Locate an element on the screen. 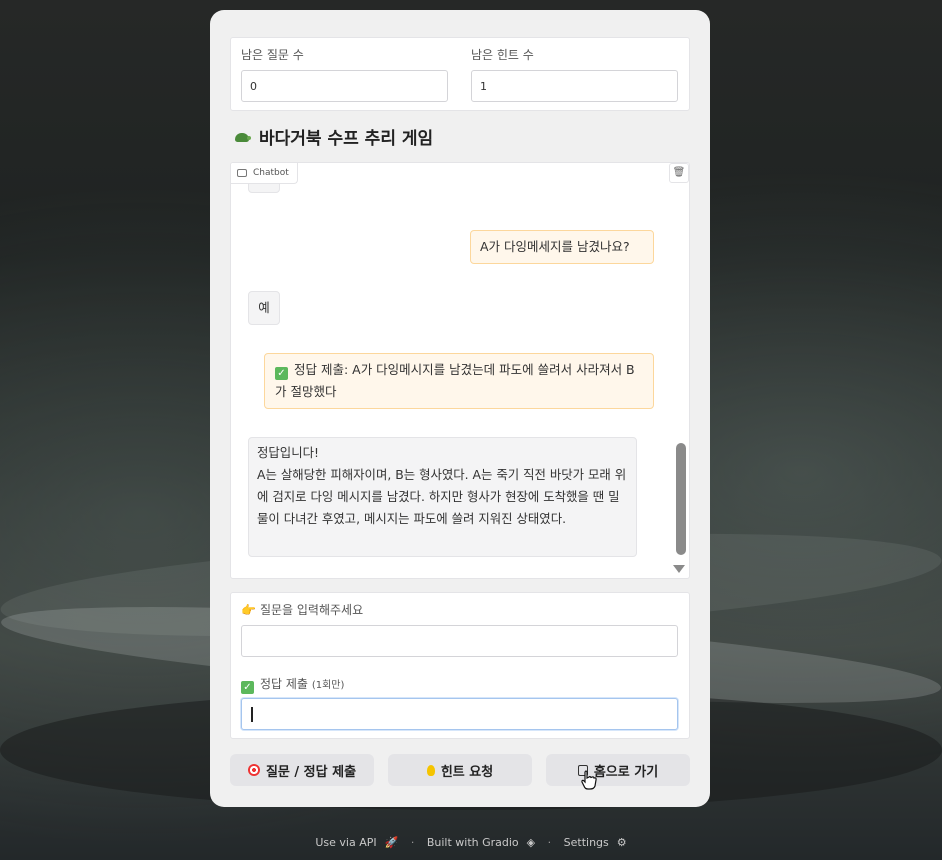 The image size is (942, 860). hint-button: 힌트 요청 is located at coordinates (460, 770).